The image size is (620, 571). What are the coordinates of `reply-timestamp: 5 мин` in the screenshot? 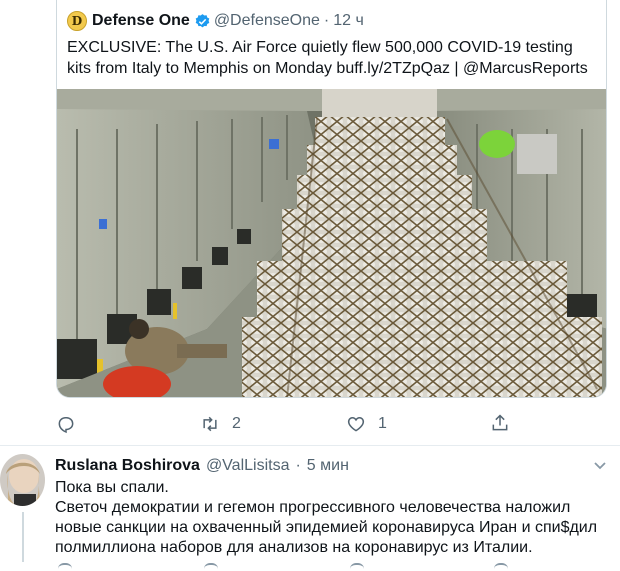 It's located at (328, 466).